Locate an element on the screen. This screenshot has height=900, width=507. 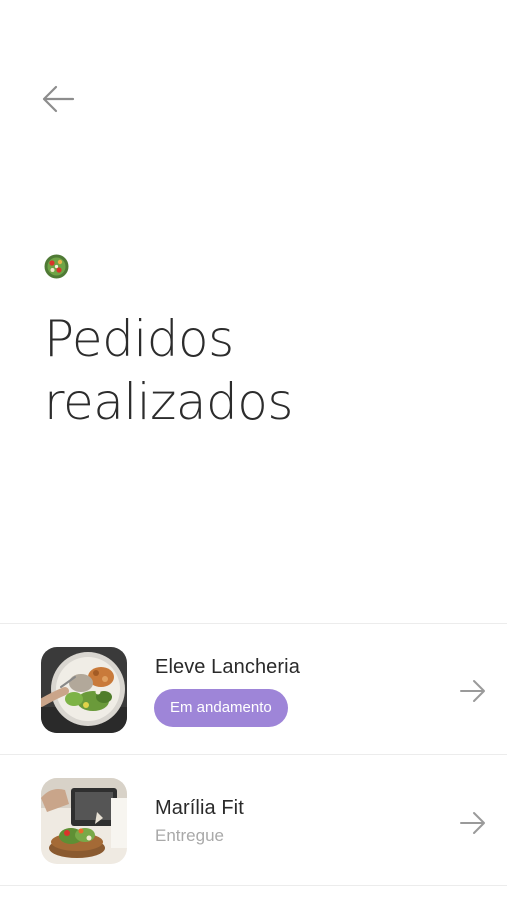
order-row-eleve-lancheria: Eleve Lancheria Em andamento is located at coordinates (253, 689).